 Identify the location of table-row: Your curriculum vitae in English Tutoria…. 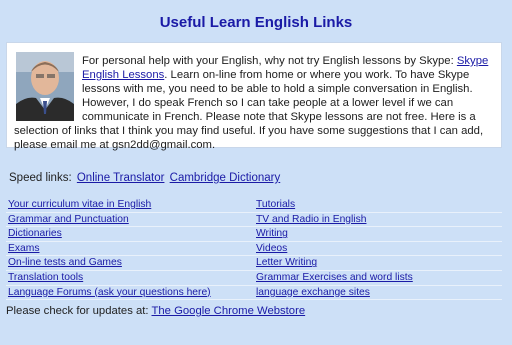
(254, 205).